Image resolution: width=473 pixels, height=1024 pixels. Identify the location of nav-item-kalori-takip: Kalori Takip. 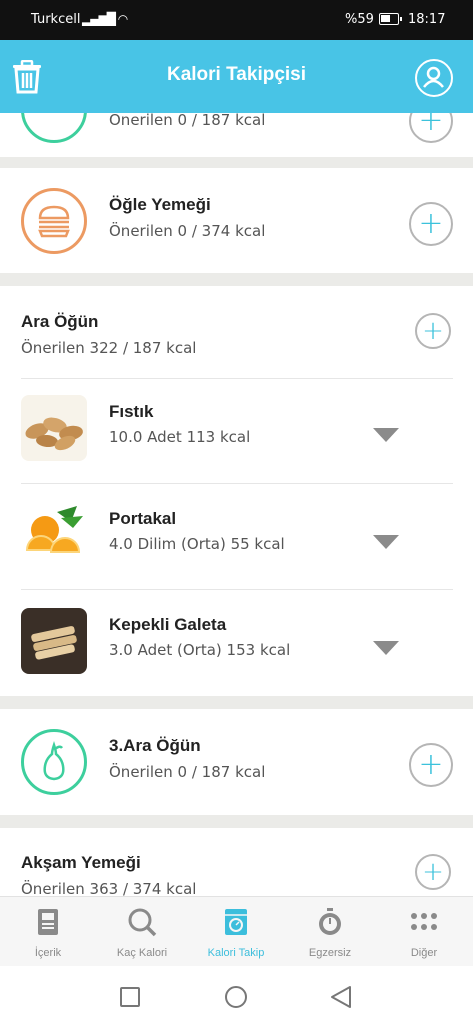
(236, 932).